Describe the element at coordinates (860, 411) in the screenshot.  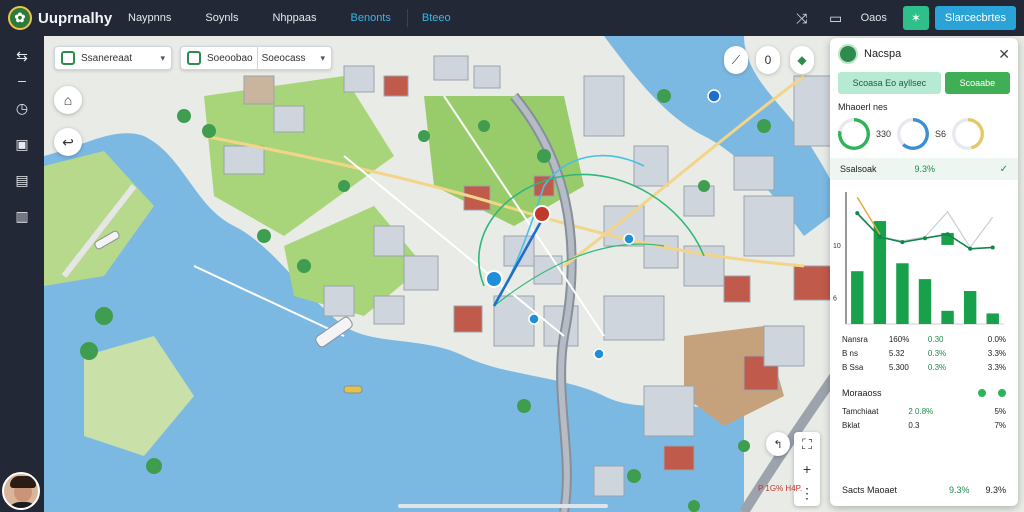
I see `cell: Tamchiaat` at that location.